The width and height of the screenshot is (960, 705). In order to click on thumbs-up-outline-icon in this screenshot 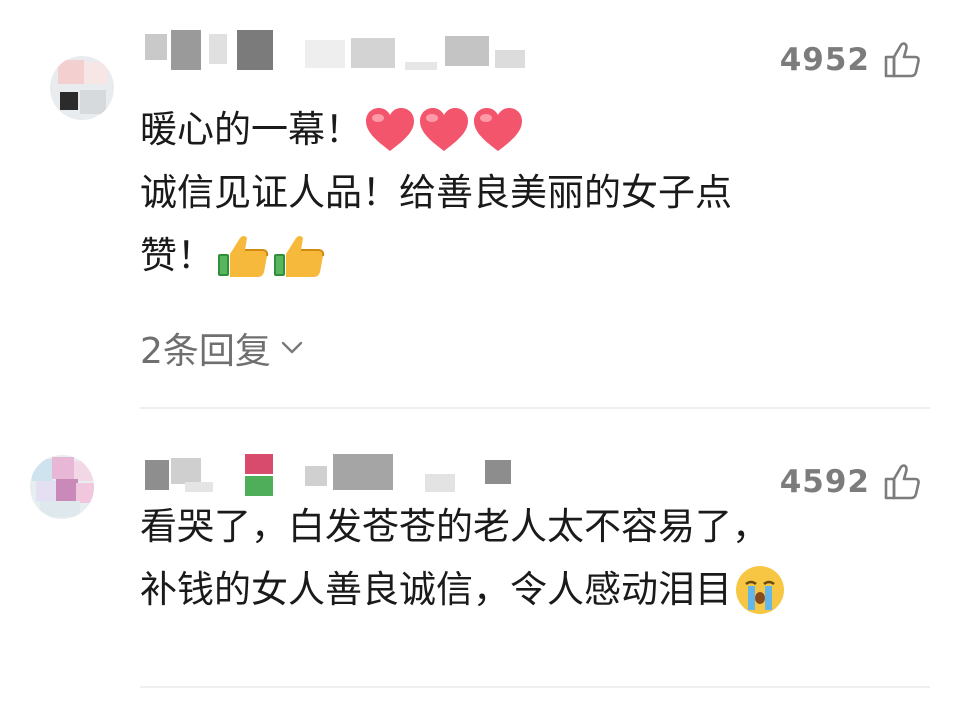, I will do `click(902, 60)`.